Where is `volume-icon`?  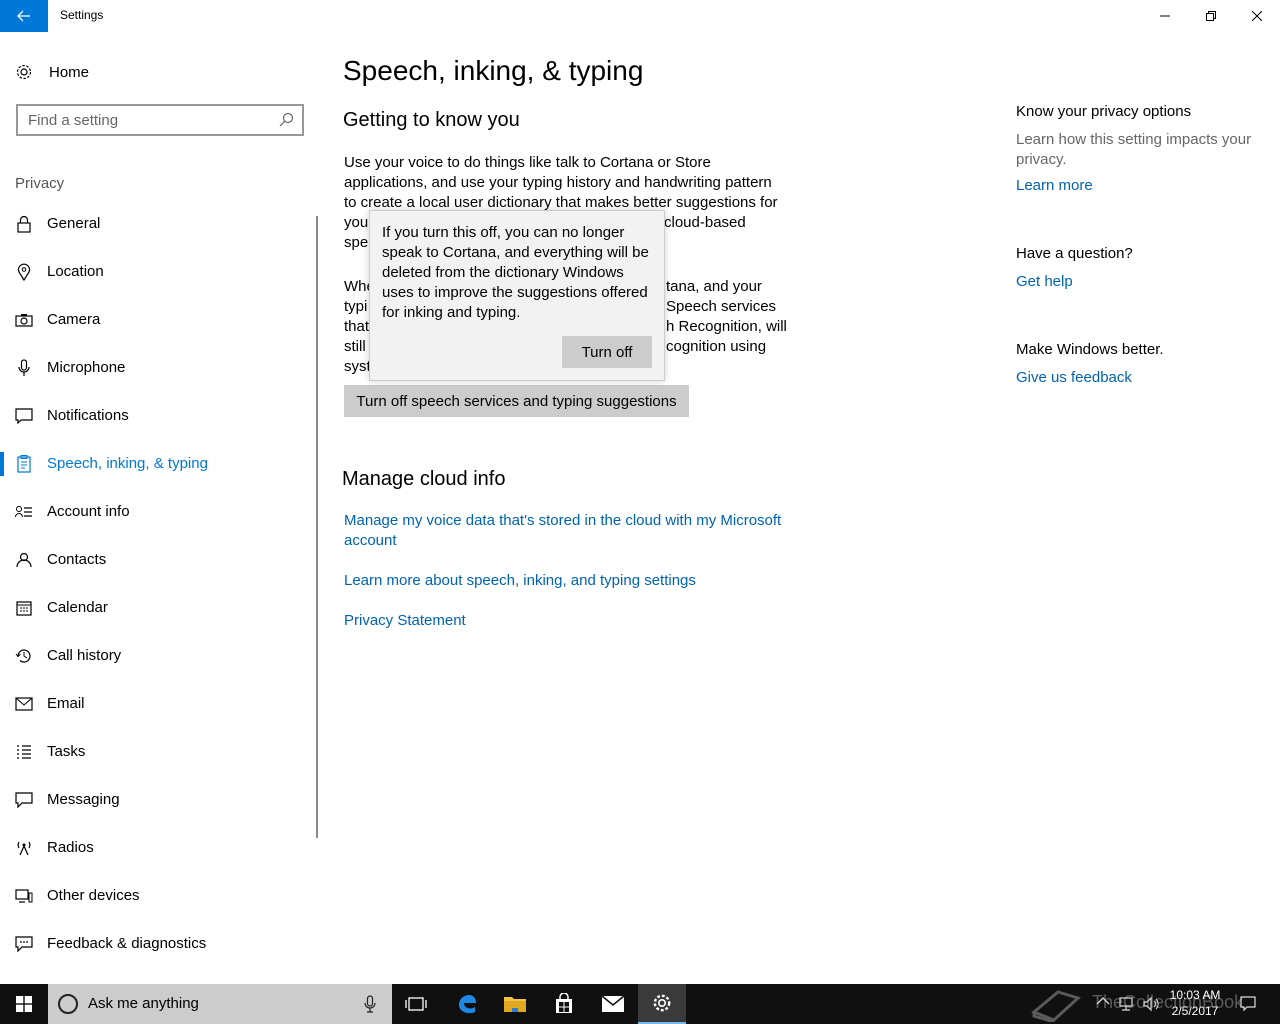 volume-icon is located at coordinates (1151, 1004).